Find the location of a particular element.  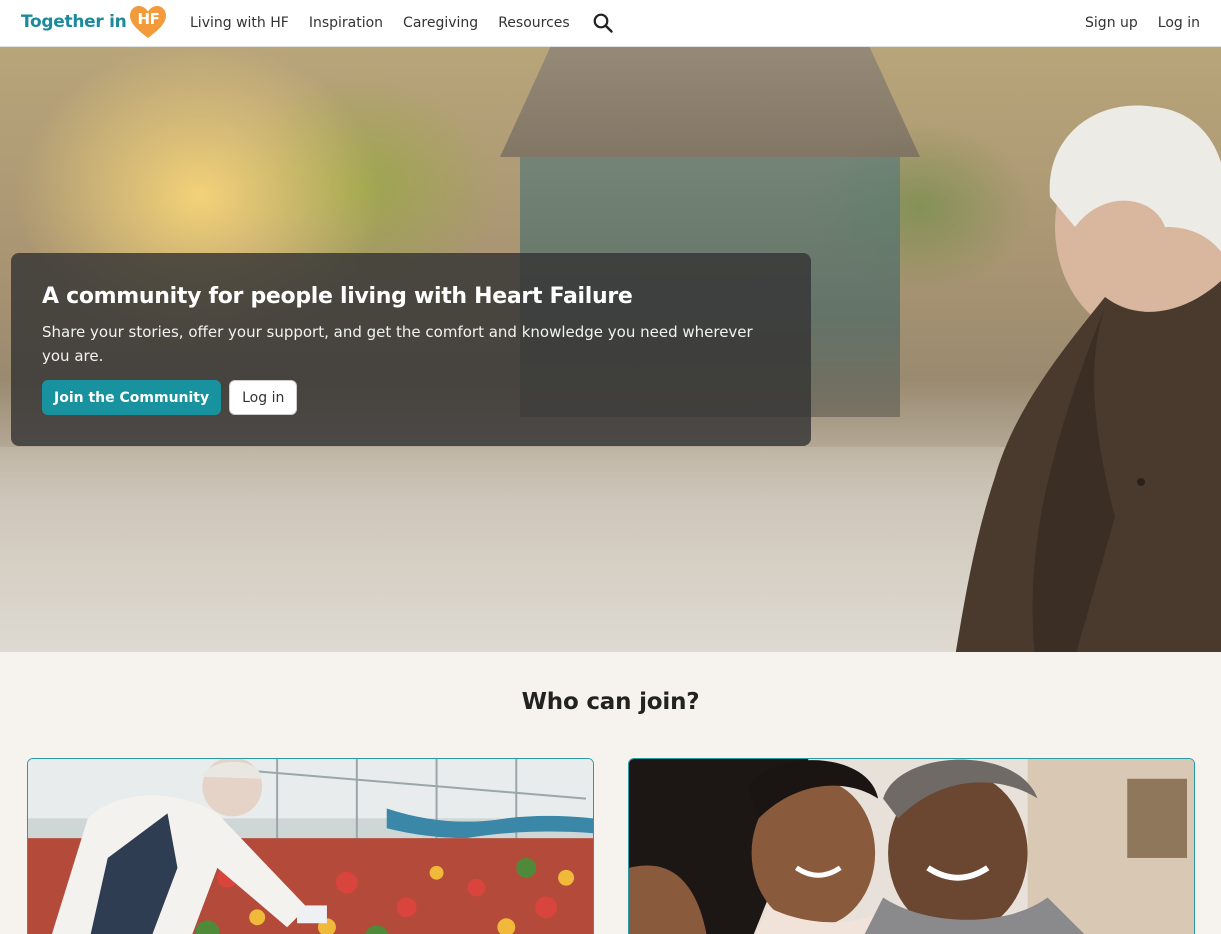

hero-background-gazebo-roof is located at coordinates (710, 102).